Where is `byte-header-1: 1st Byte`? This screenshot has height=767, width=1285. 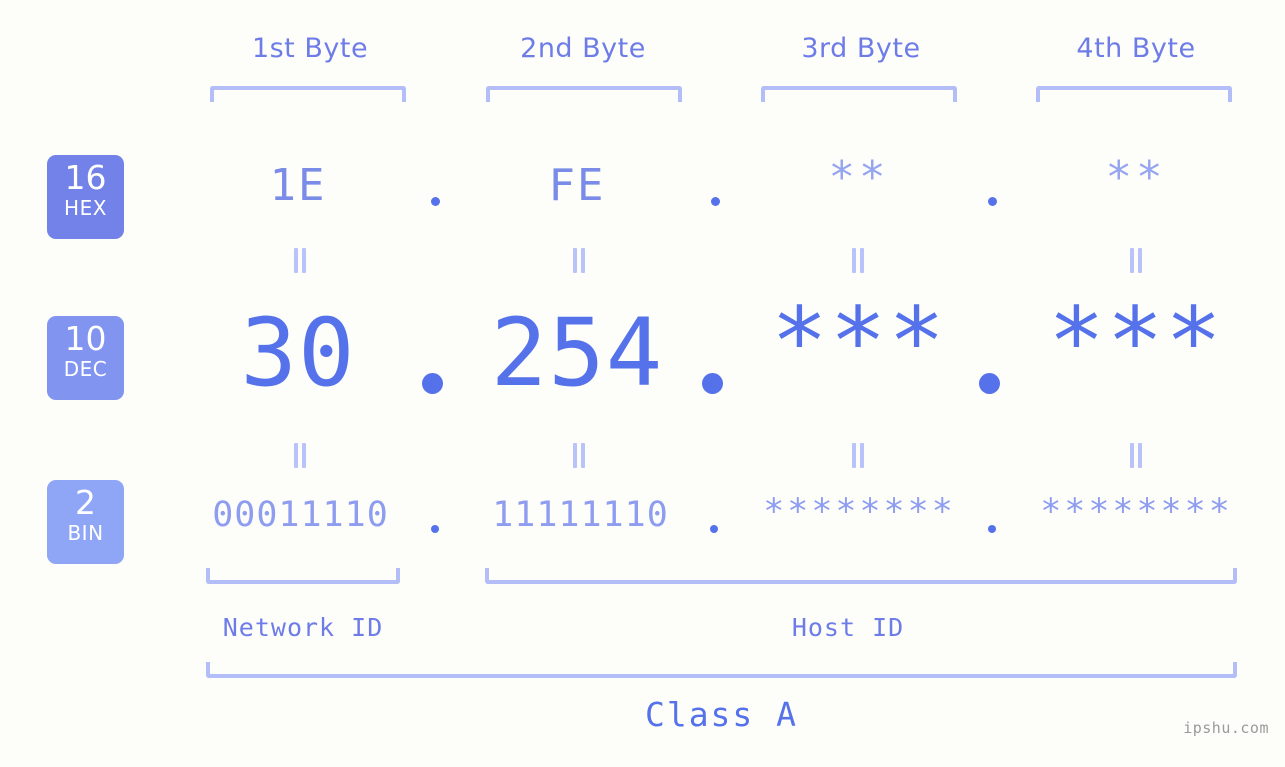 byte-header-1: 1st Byte is located at coordinates (310, 48).